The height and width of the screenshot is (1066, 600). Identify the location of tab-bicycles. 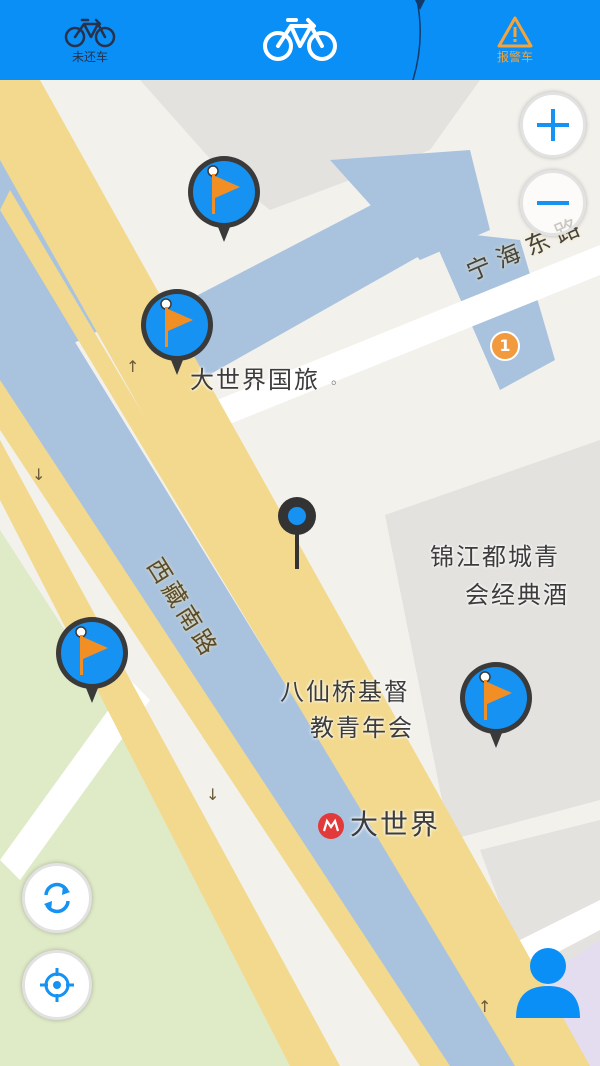
(300, 40).